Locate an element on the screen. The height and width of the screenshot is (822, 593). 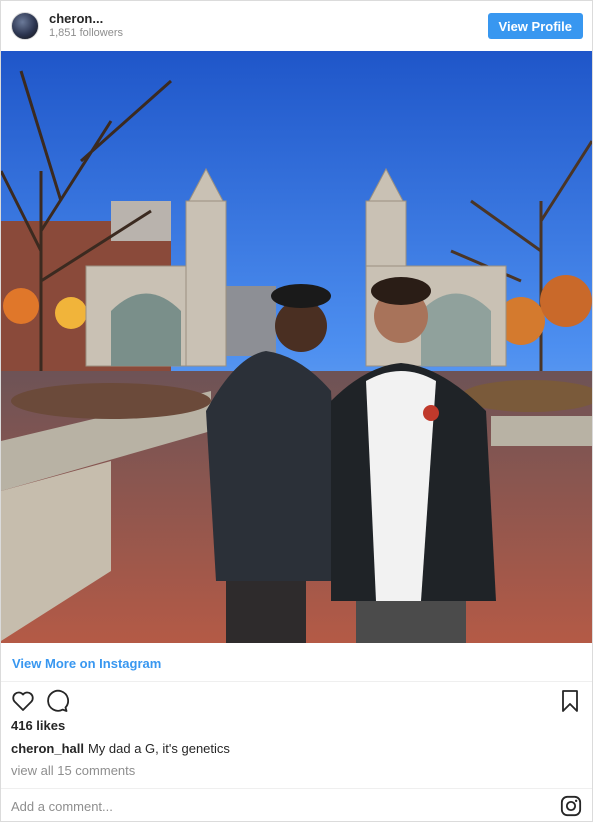
follower-count: 1,851 followers is located at coordinates (86, 33).